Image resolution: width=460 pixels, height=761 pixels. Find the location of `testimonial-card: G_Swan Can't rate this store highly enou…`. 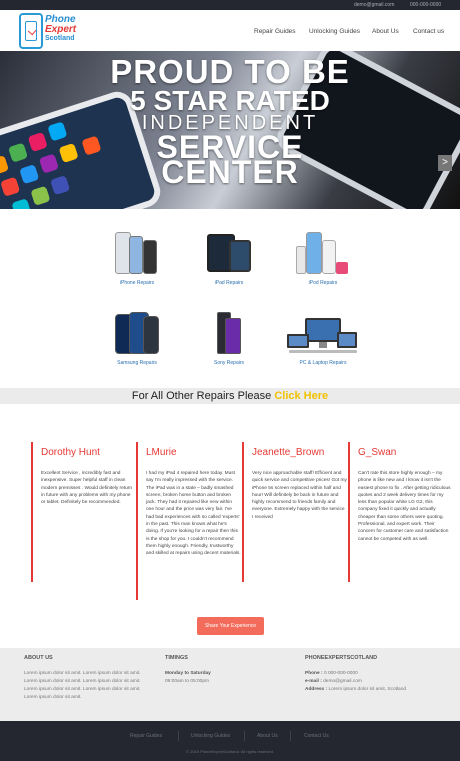

testimonial-card: G_Swan Can't rate this store highly enou… is located at coordinates (399, 512).